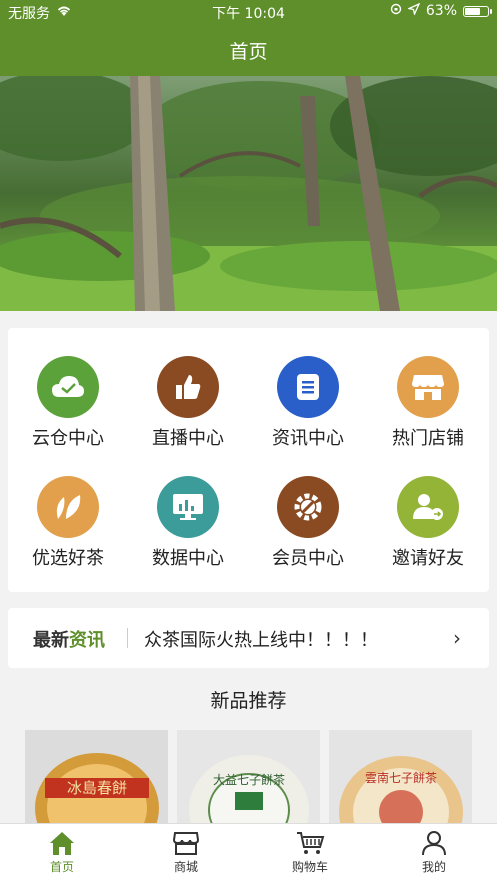 Image resolution: width=497 pixels, height=884 pixels. What do you see at coordinates (97, 788) in the screenshot?
I see `product-label: 冰島春餅` at bounding box center [97, 788].